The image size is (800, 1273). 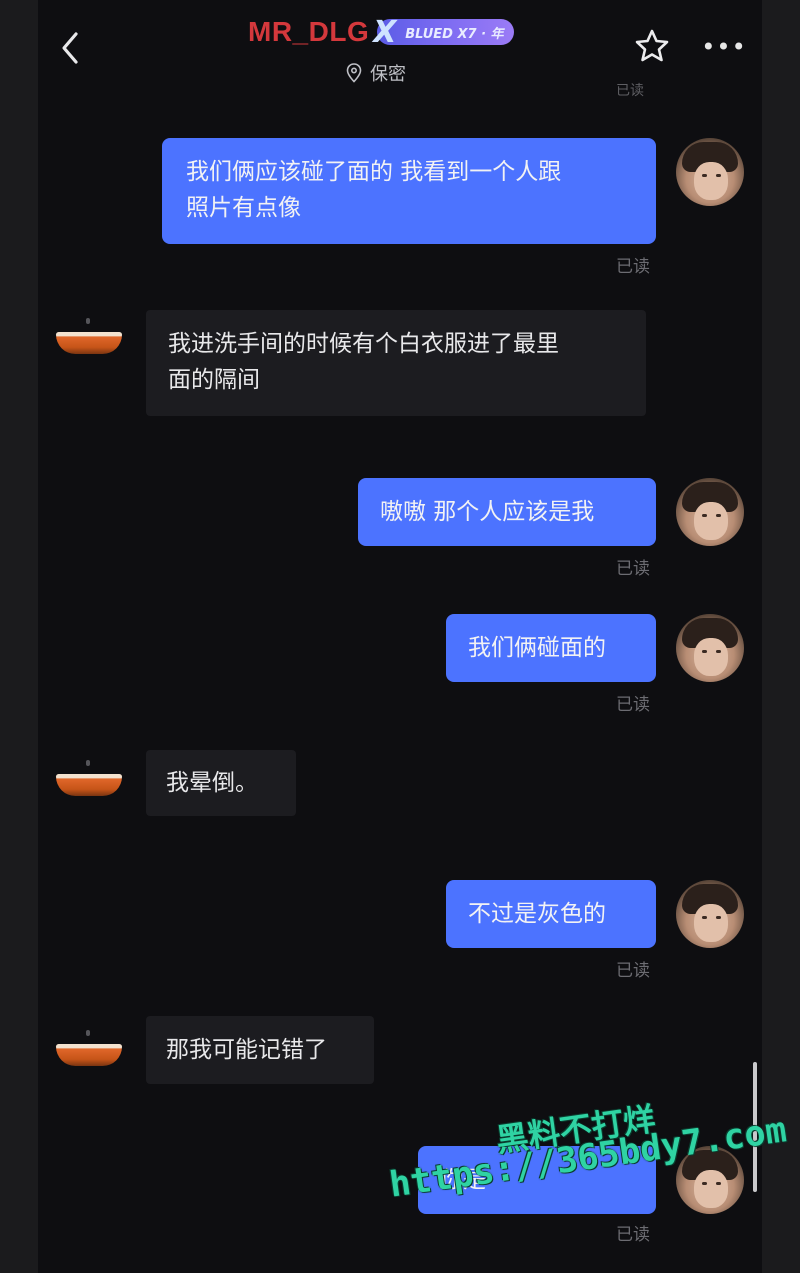 I want to click on message-text-line: 我们俩应该碰了面的 我看到一个人跟, so click(x=374, y=172).